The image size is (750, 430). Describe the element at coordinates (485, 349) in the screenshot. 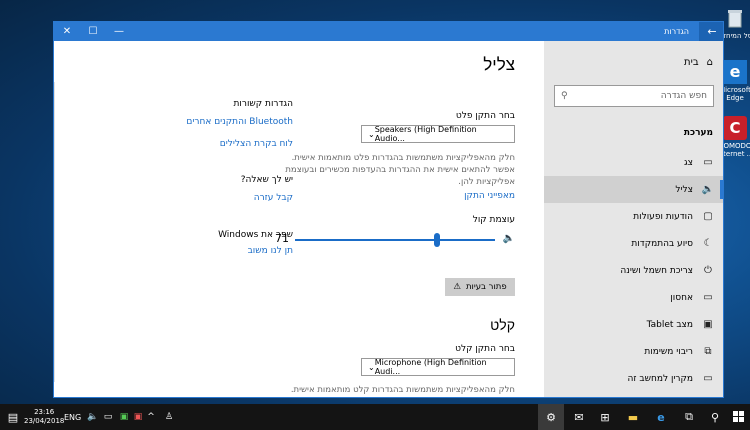

I see `input-device-label: בחר התקן קלט` at that location.